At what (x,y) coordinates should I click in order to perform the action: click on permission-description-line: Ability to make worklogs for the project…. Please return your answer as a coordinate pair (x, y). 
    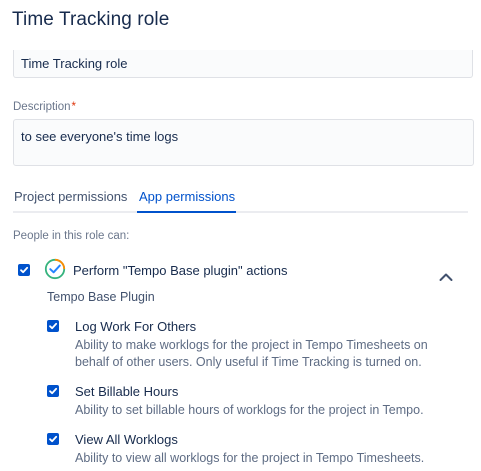
    Looking at the image, I should click on (251, 345).